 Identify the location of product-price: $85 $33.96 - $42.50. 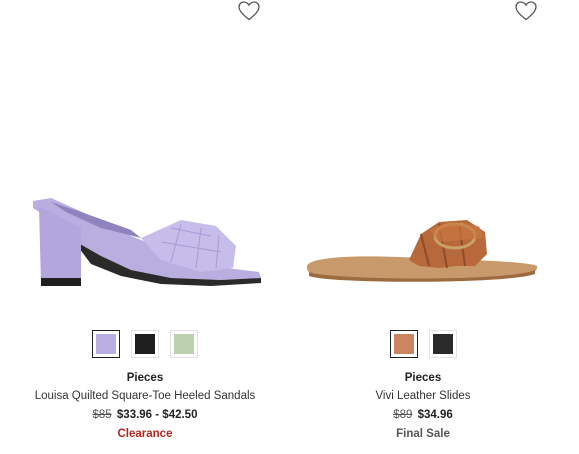
(145, 415).